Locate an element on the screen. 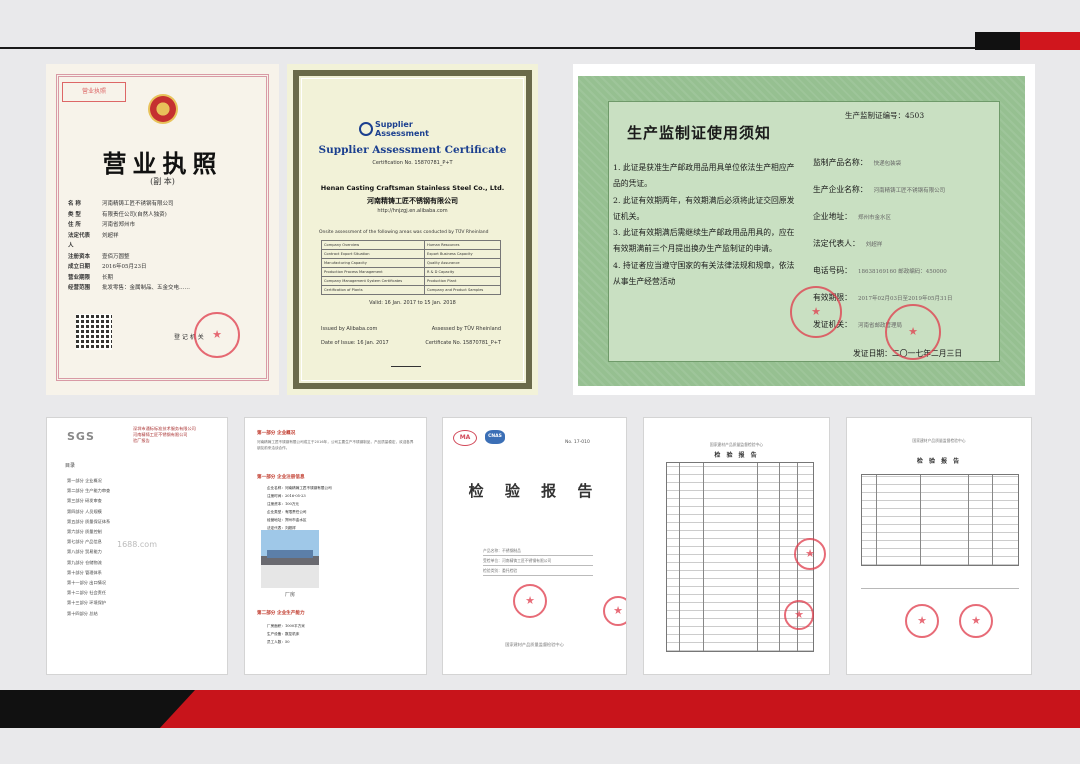 The width and height of the screenshot is (1080, 764). profile-kv-item: 员工人数：50 is located at coordinates (278, 642).